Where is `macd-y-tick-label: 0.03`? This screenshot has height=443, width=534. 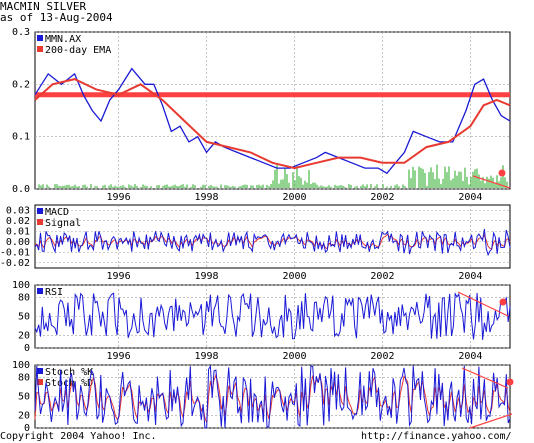 macd-y-tick-label: 0.03 is located at coordinates (18, 210).